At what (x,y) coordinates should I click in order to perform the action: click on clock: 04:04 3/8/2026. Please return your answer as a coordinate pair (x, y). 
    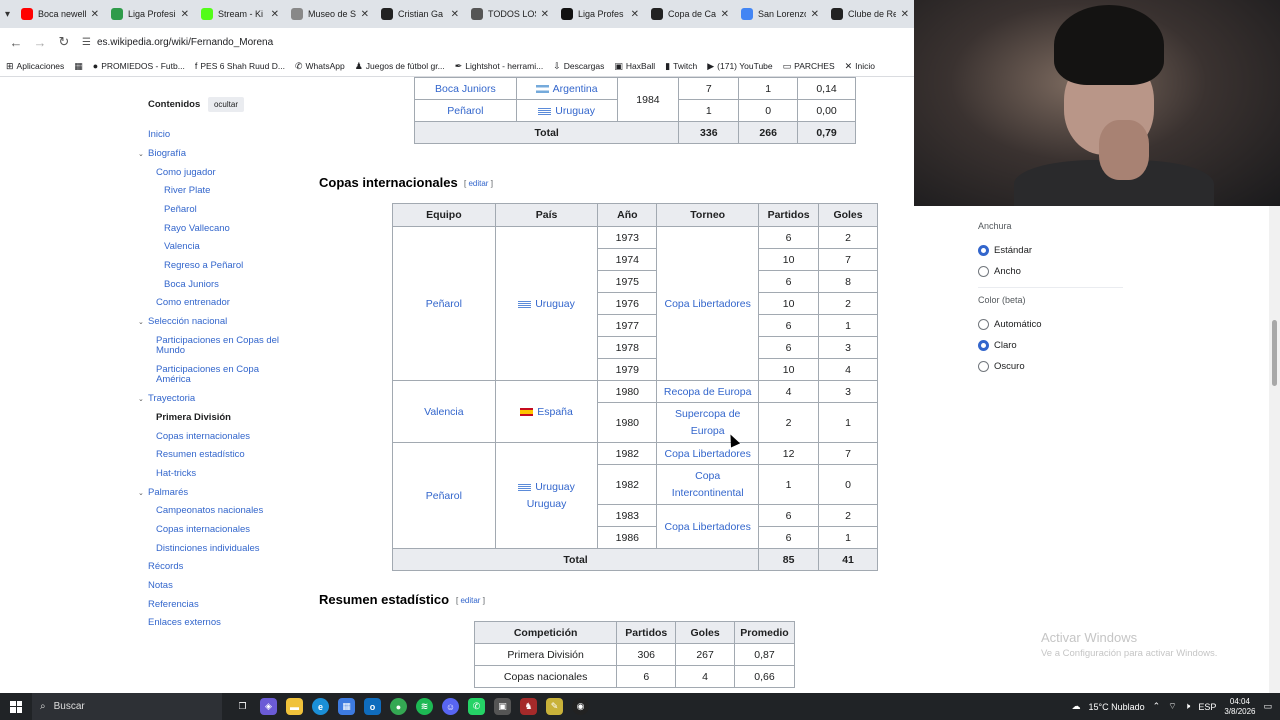
    Looking at the image, I should click on (1239, 707).